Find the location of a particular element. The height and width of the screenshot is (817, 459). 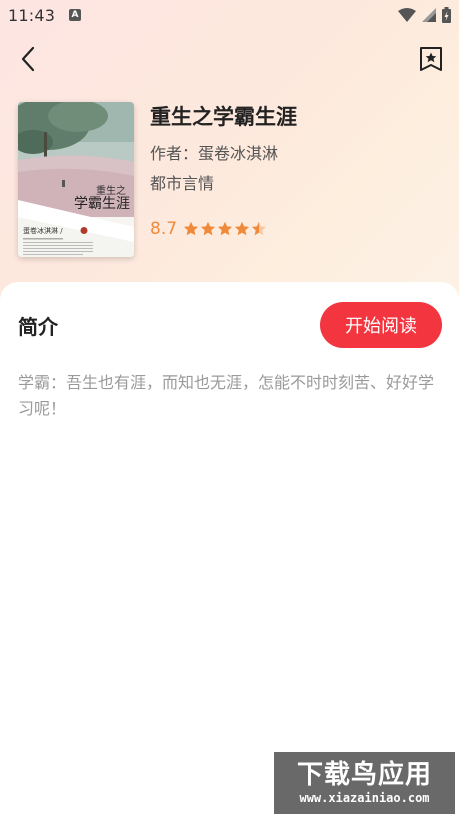

bookmark-button is located at coordinates (431, 59).